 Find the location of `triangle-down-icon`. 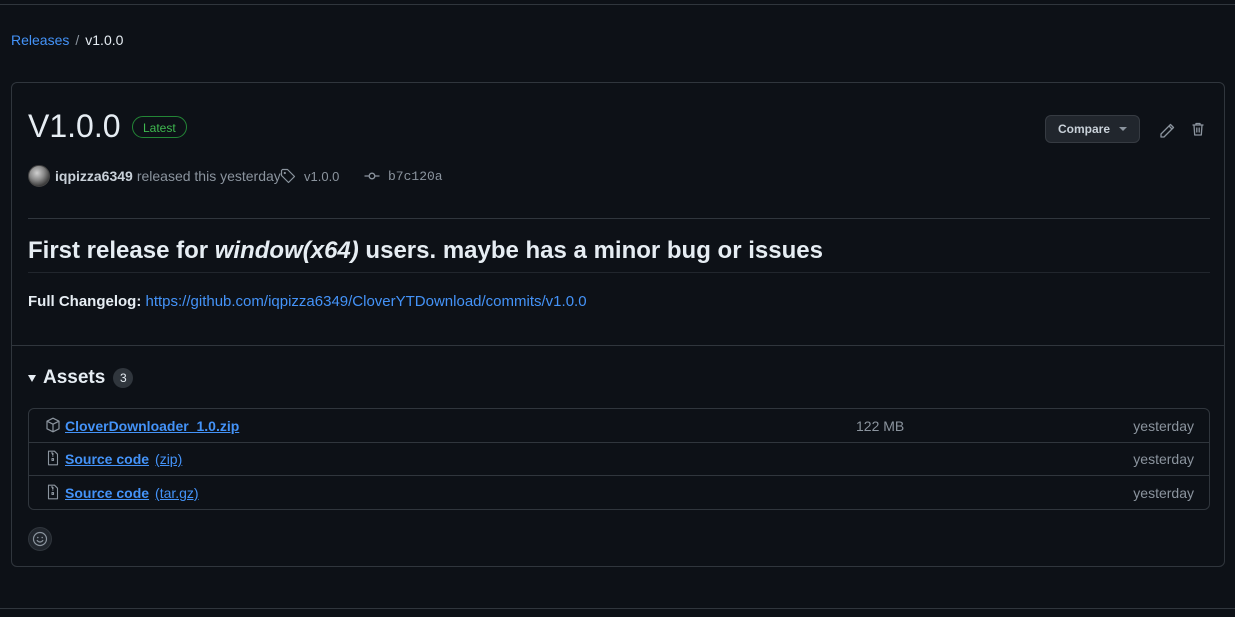

triangle-down-icon is located at coordinates (32, 378).